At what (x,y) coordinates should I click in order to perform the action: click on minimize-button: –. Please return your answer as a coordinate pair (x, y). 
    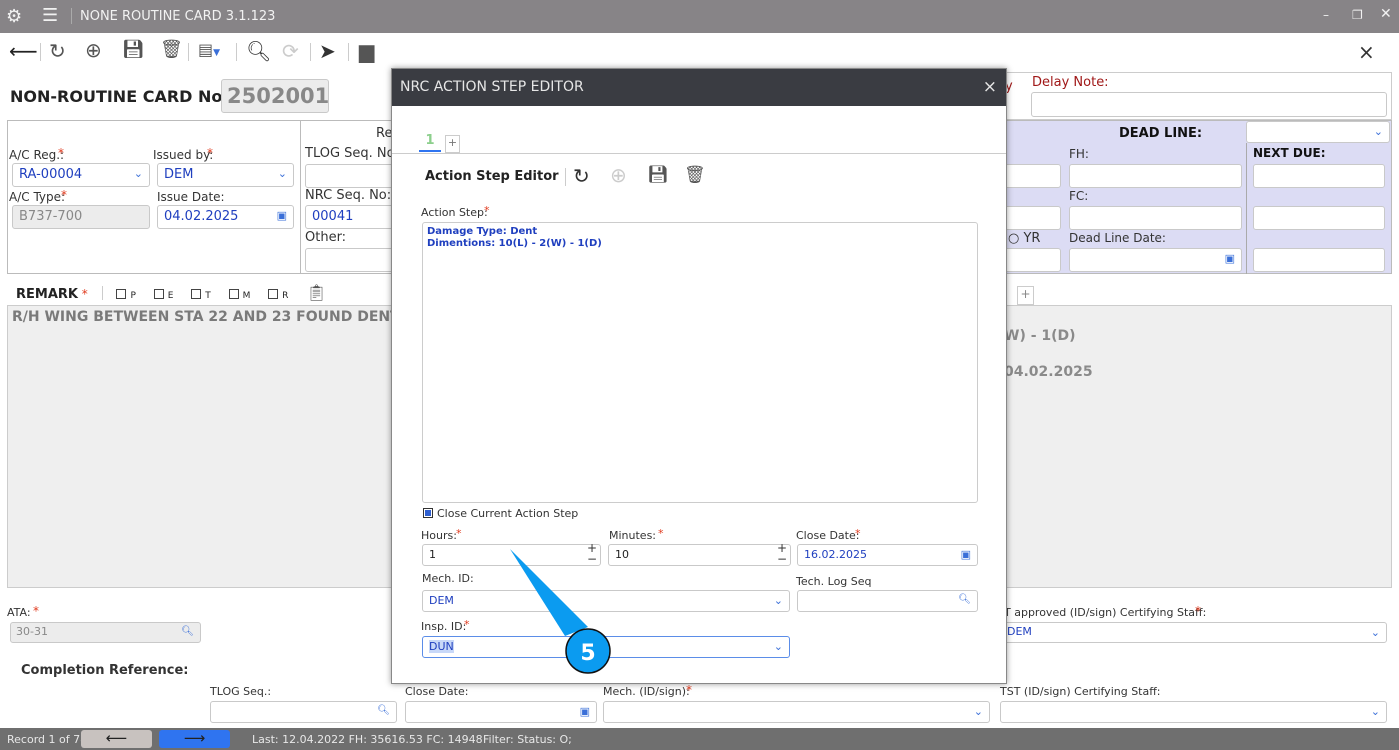
    Looking at the image, I should click on (1326, 15).